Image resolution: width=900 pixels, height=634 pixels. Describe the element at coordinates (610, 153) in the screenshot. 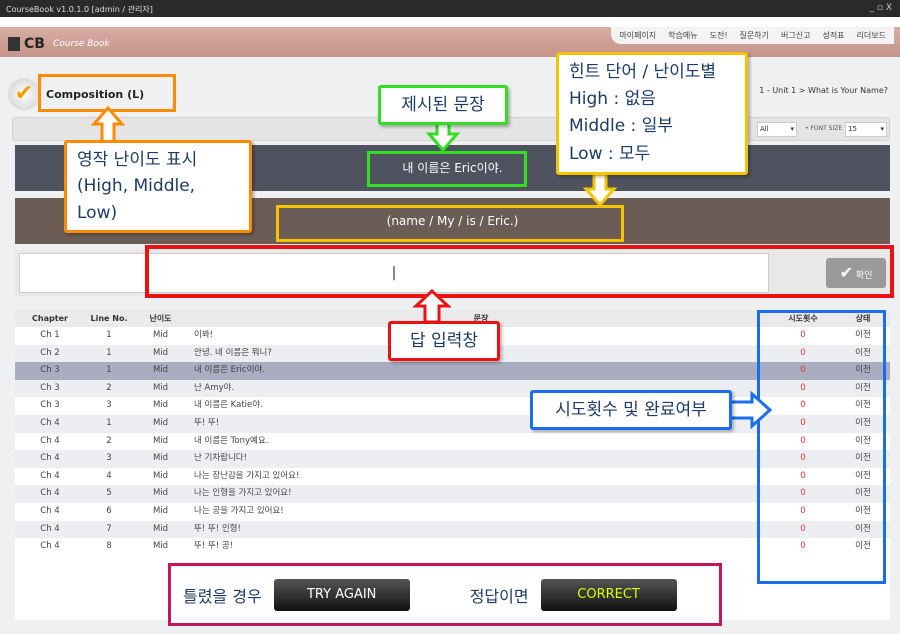

I see `callout-text: Low : 모두` at that location.